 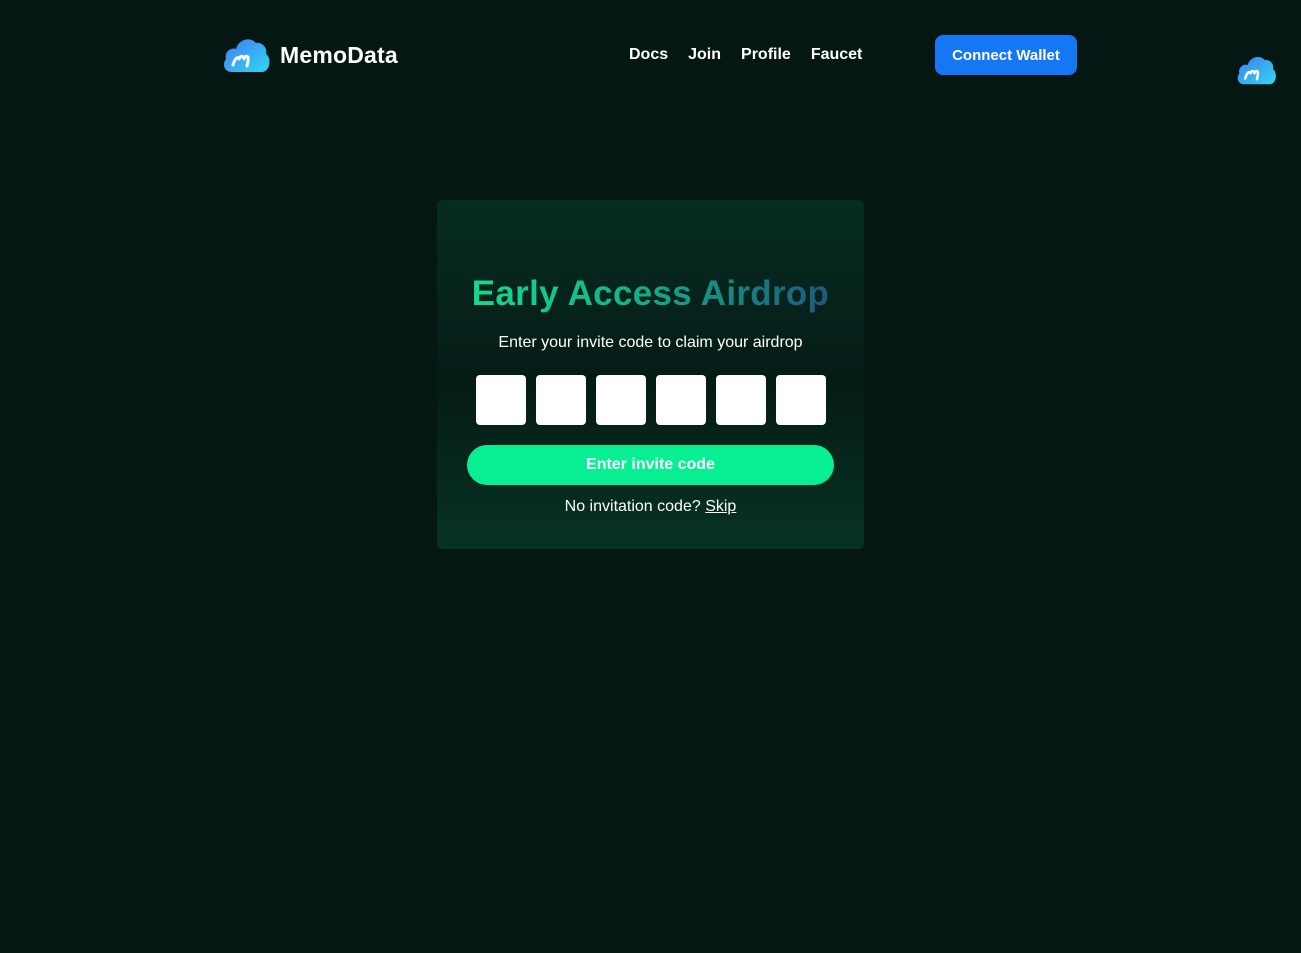 I want to click on nav-link-docs: Docs, so click(x=648, y=55).